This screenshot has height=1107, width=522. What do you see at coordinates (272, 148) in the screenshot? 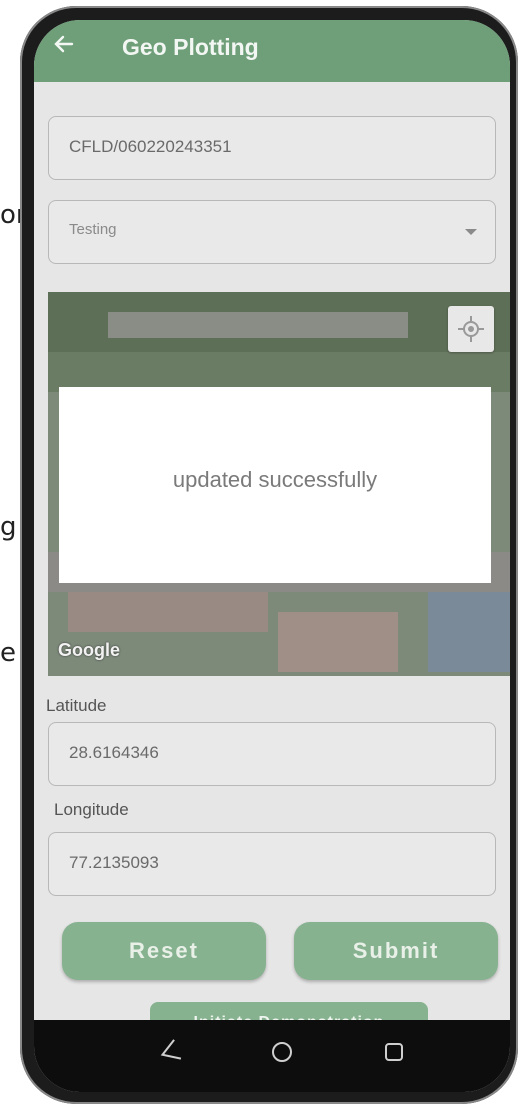
I see `id-field: CFLD/060220243351` at bounding box center [272, 148].